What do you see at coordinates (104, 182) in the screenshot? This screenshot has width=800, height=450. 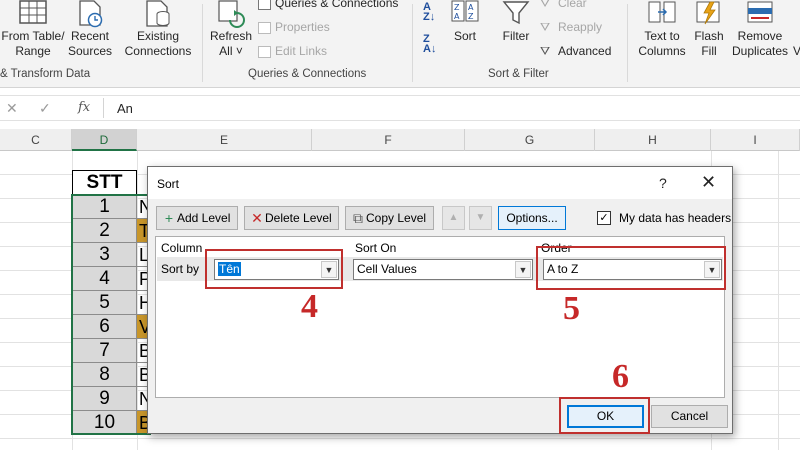 I see `header-cell-stt: STT` at bounding box center [104, 182].